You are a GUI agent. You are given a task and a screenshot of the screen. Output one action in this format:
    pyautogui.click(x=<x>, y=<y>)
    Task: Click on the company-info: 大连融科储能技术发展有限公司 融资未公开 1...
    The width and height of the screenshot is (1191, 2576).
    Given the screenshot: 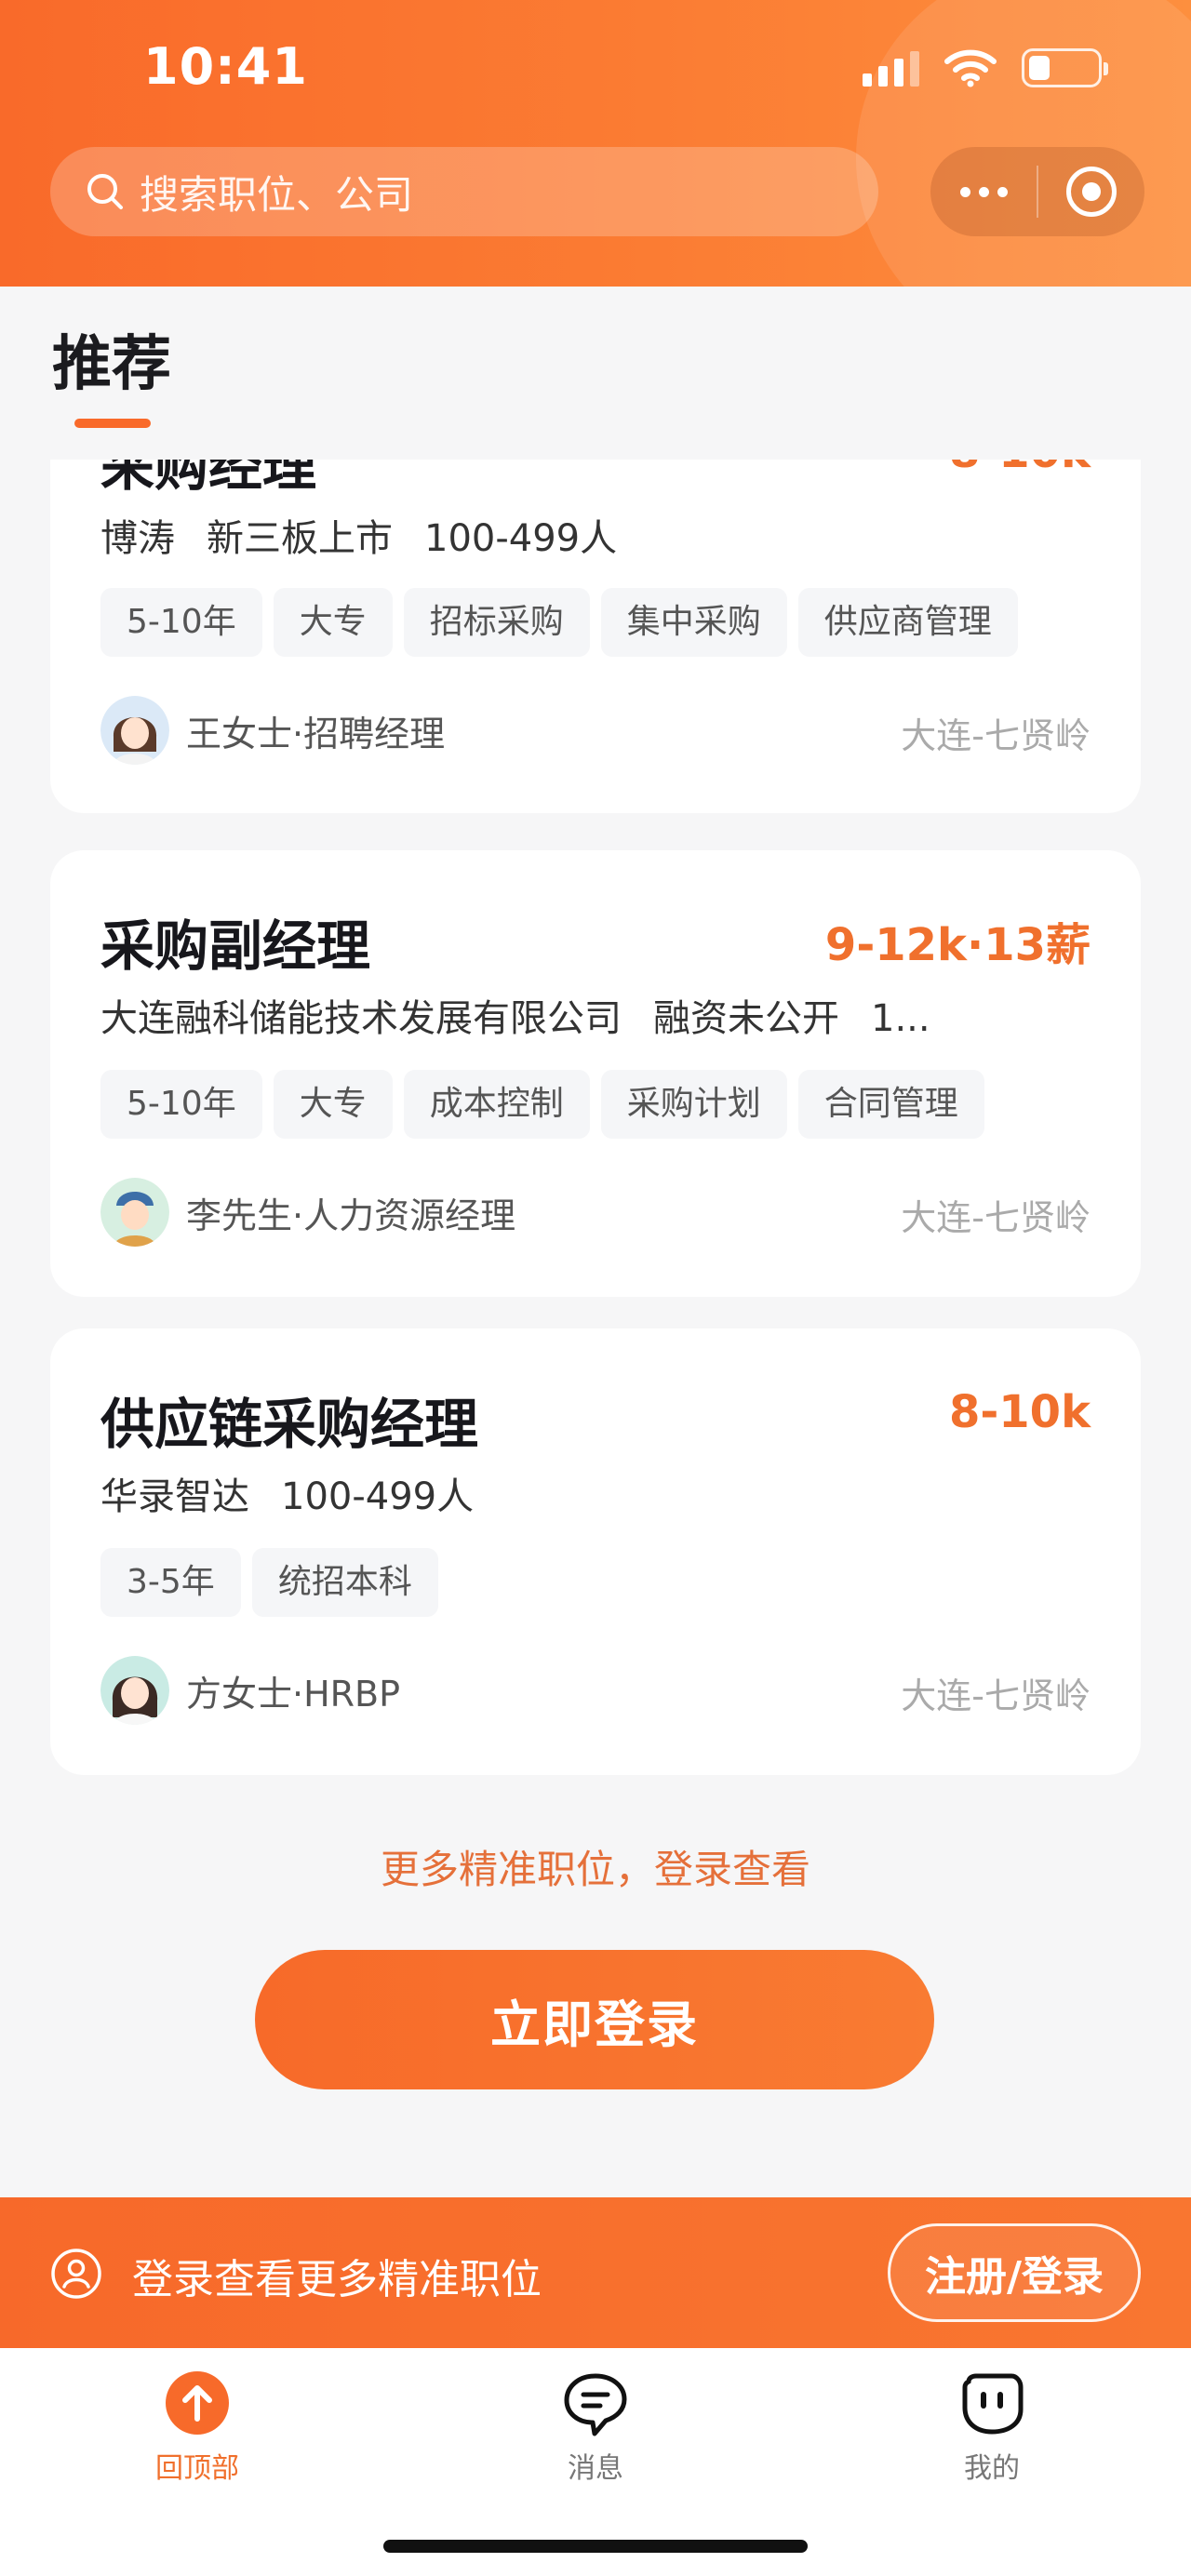 What is the action you would take?
    pyautogui.click(x=531, y=1015)
    